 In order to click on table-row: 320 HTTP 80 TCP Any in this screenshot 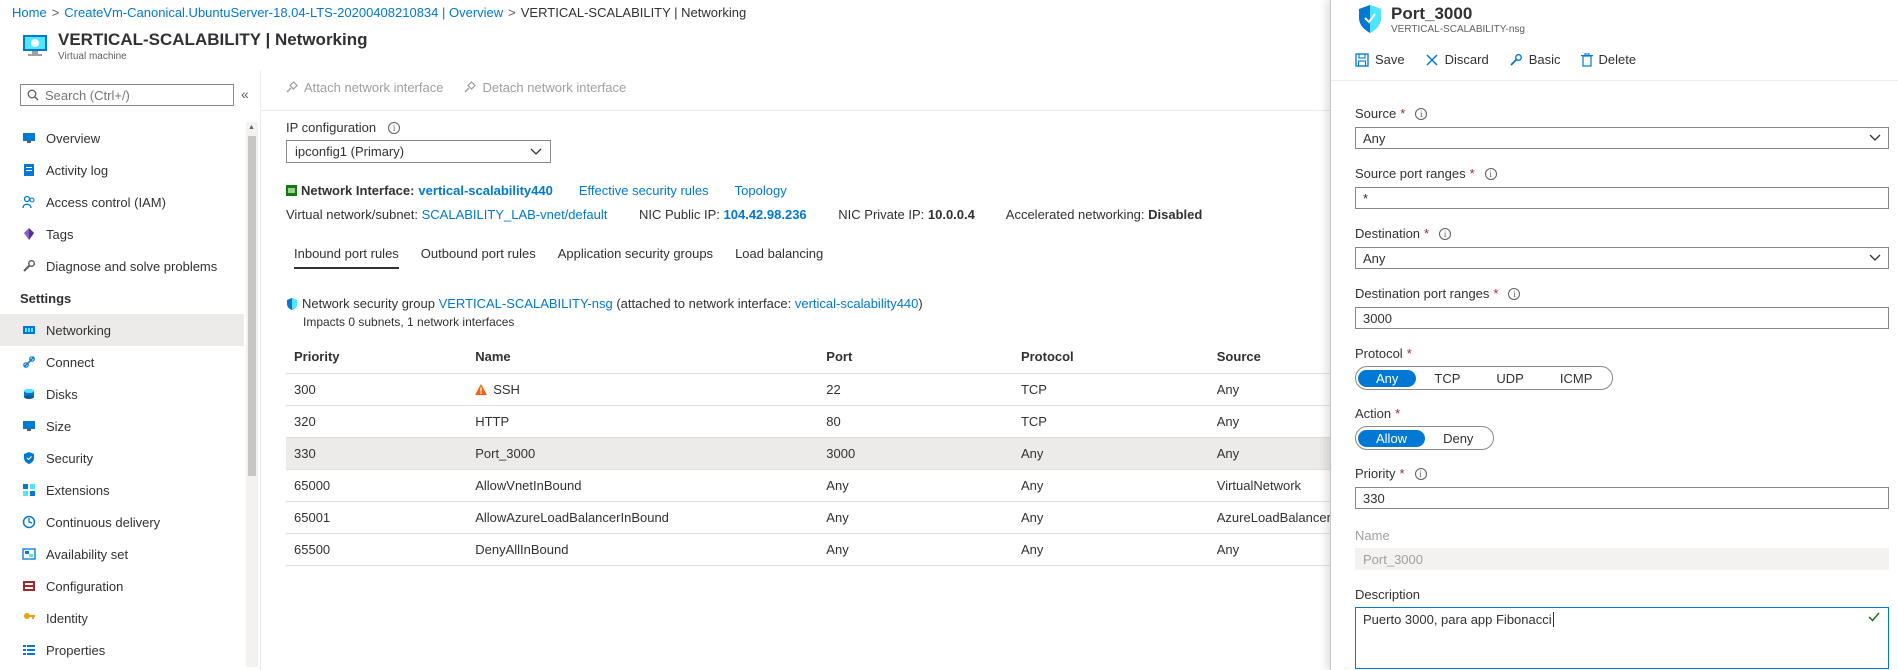, I will do `click(808, 421)`.